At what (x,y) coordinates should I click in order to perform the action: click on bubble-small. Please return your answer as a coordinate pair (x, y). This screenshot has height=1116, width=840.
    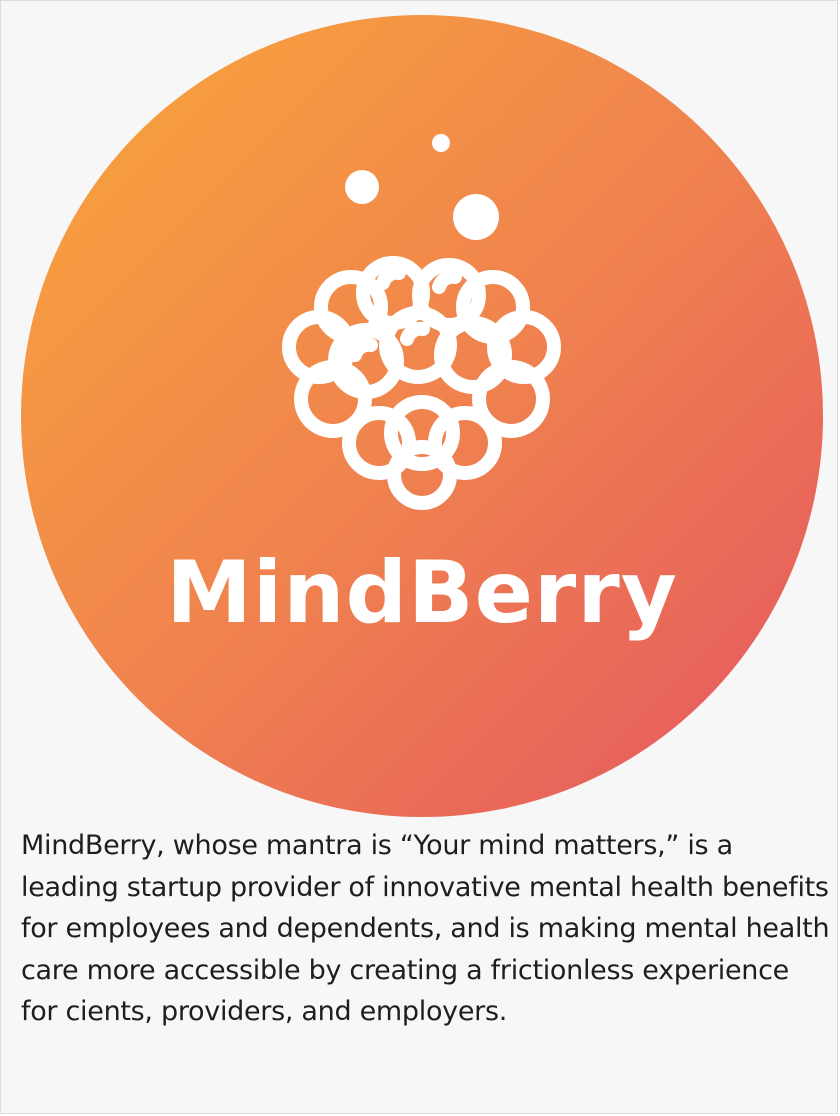
    Looking at the image, I should click on (441, 143).